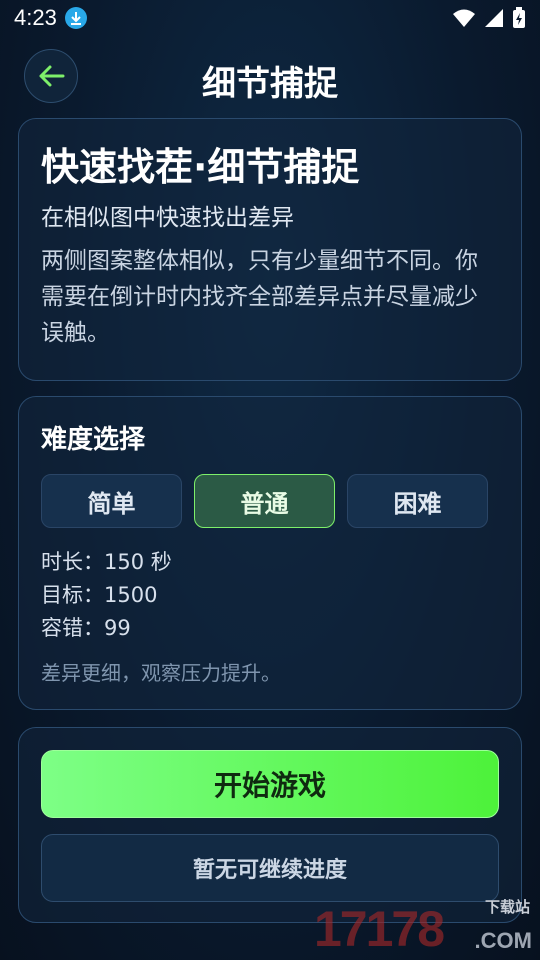 This screenshot has height=960, width=540. I want to click on wifi-icon, so click(464, 18).